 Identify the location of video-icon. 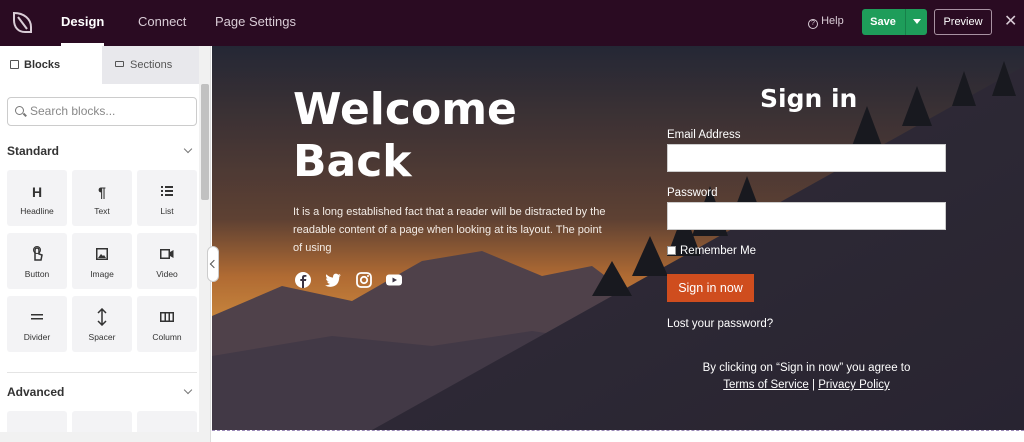
(167, 254).